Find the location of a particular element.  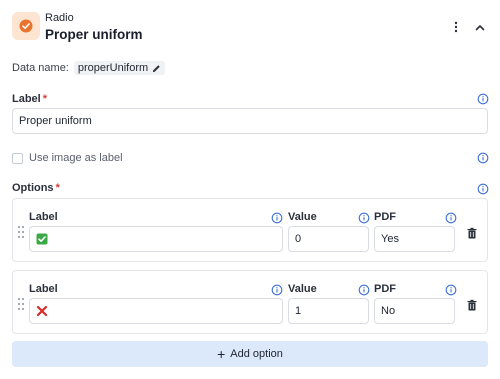

data-name-value: properUniform is located at coordinates (113, 68).